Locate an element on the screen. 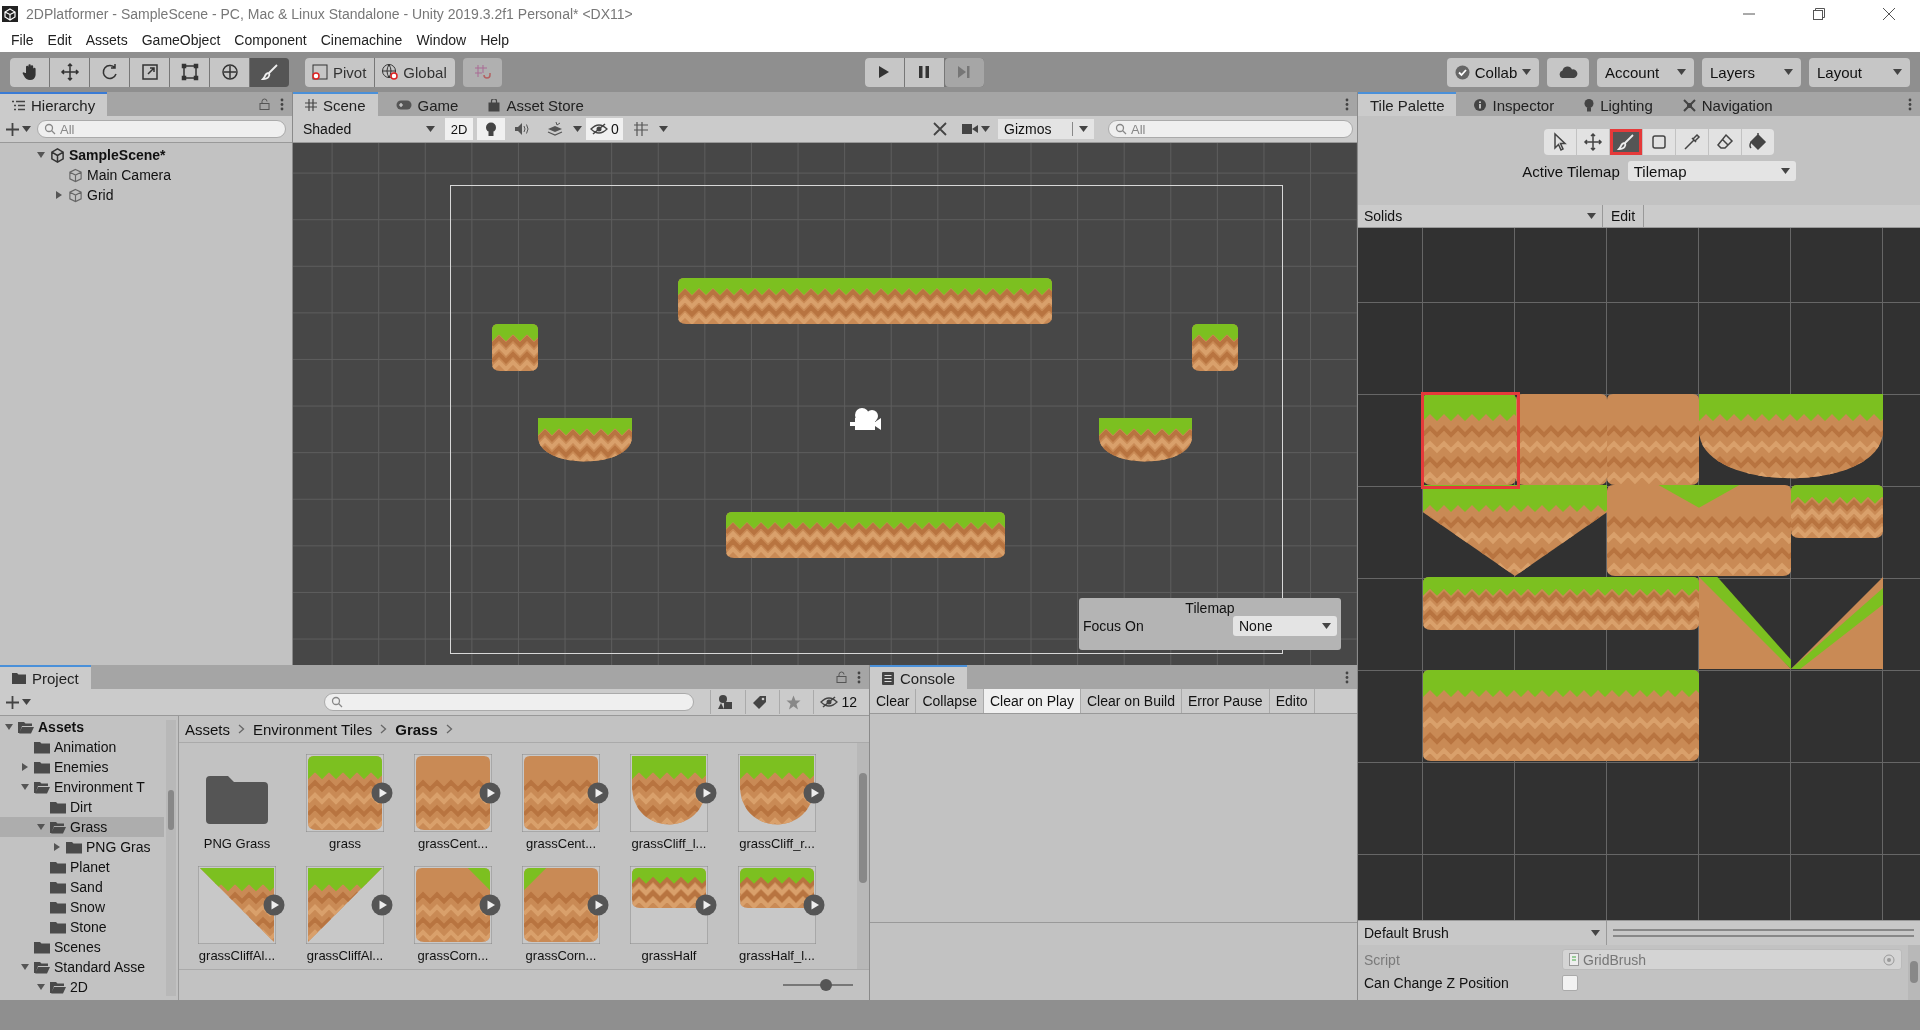 This screenshot has width=1920, height=1030. account-dropdown: Account is located at coordinates (1645, 72).